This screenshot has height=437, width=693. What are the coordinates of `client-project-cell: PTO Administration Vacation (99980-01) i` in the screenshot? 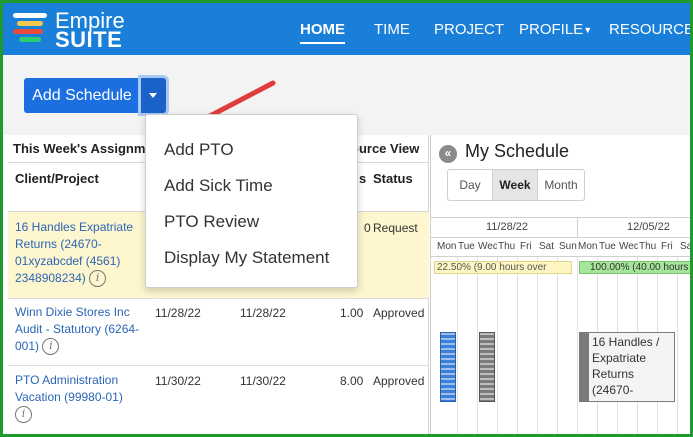 It's located at (80, 398).